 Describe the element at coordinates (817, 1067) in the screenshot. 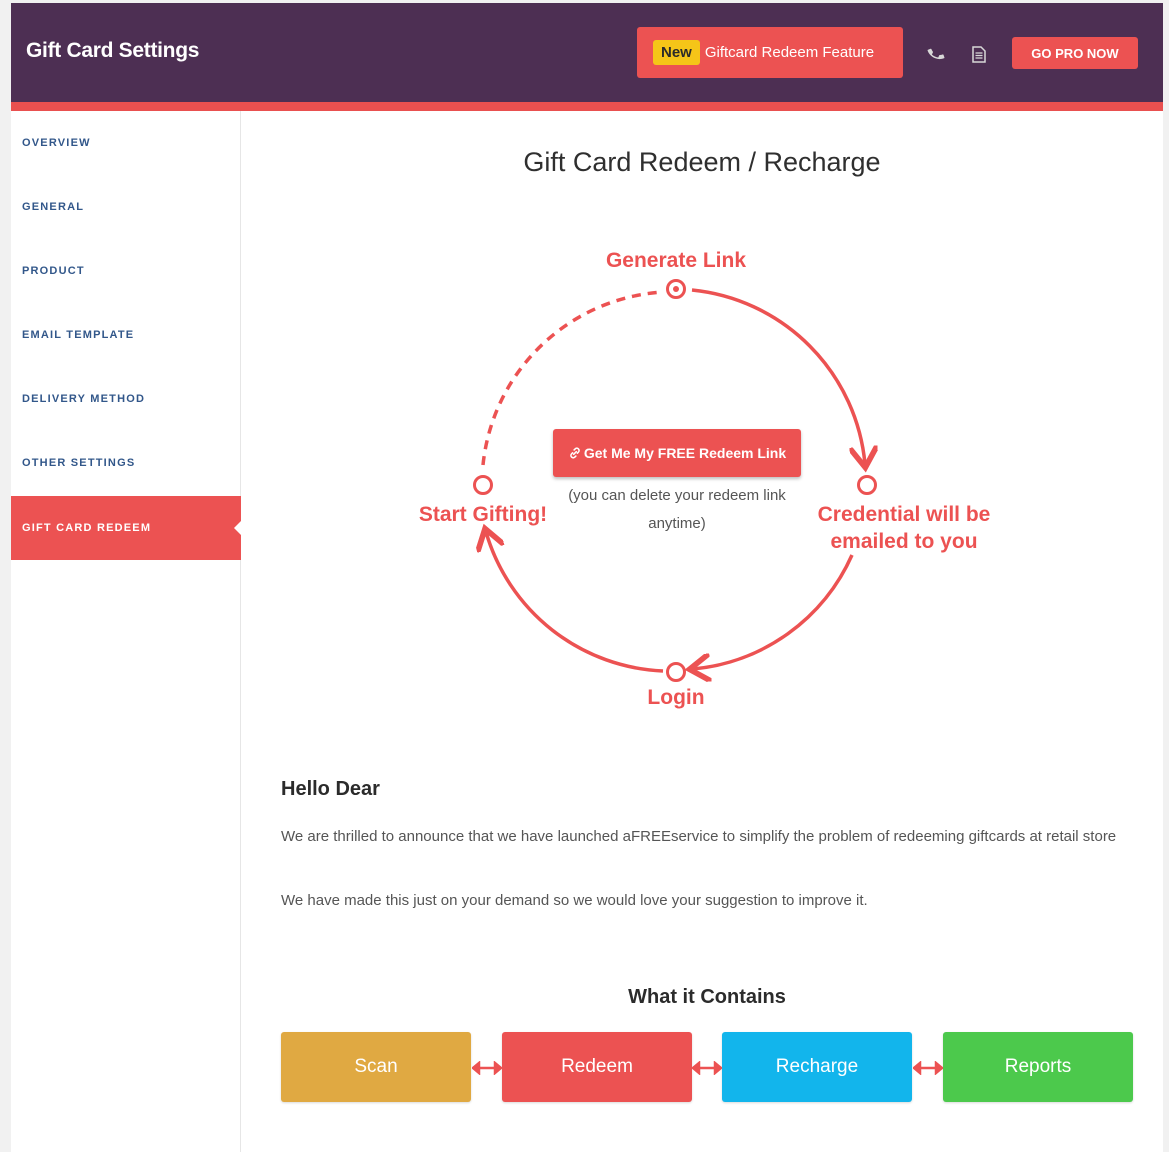

I see `feature-recharge: Recharge` at that location.